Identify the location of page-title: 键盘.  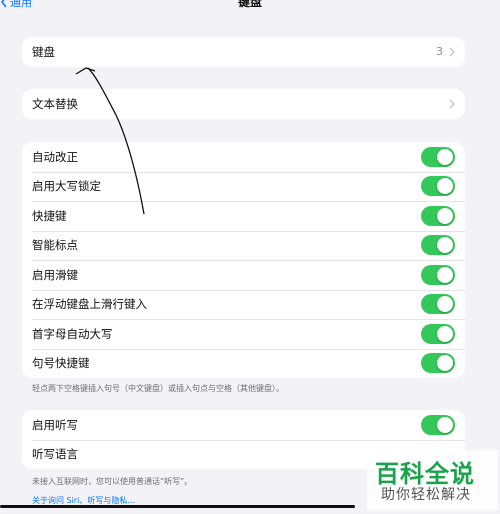
(249, 4).